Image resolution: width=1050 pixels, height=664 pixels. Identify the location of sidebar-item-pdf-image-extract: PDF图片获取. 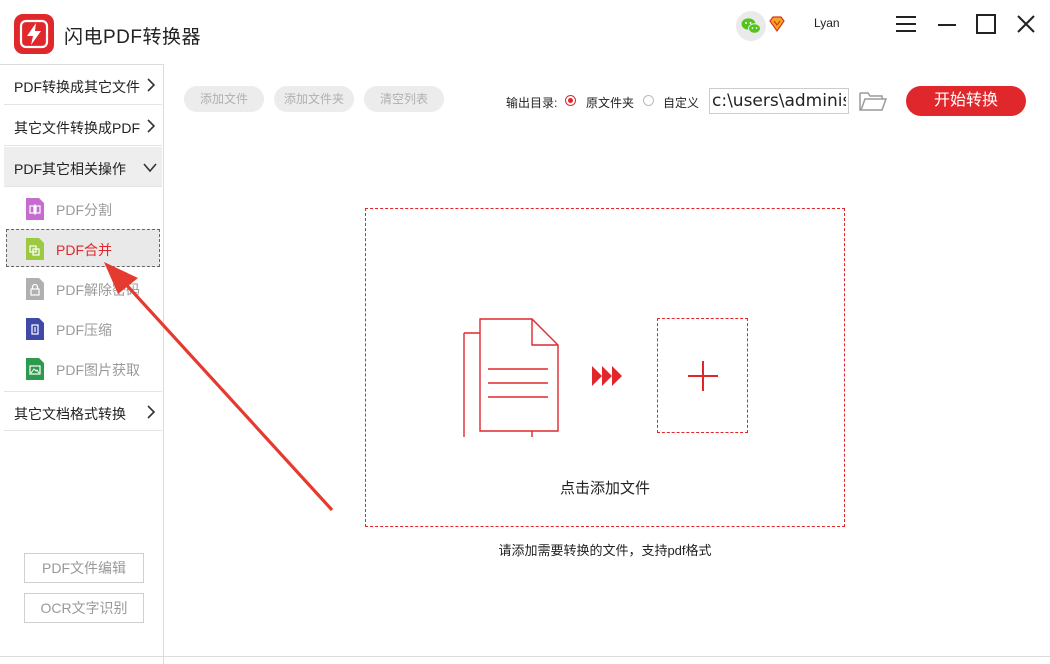
(83, 368).